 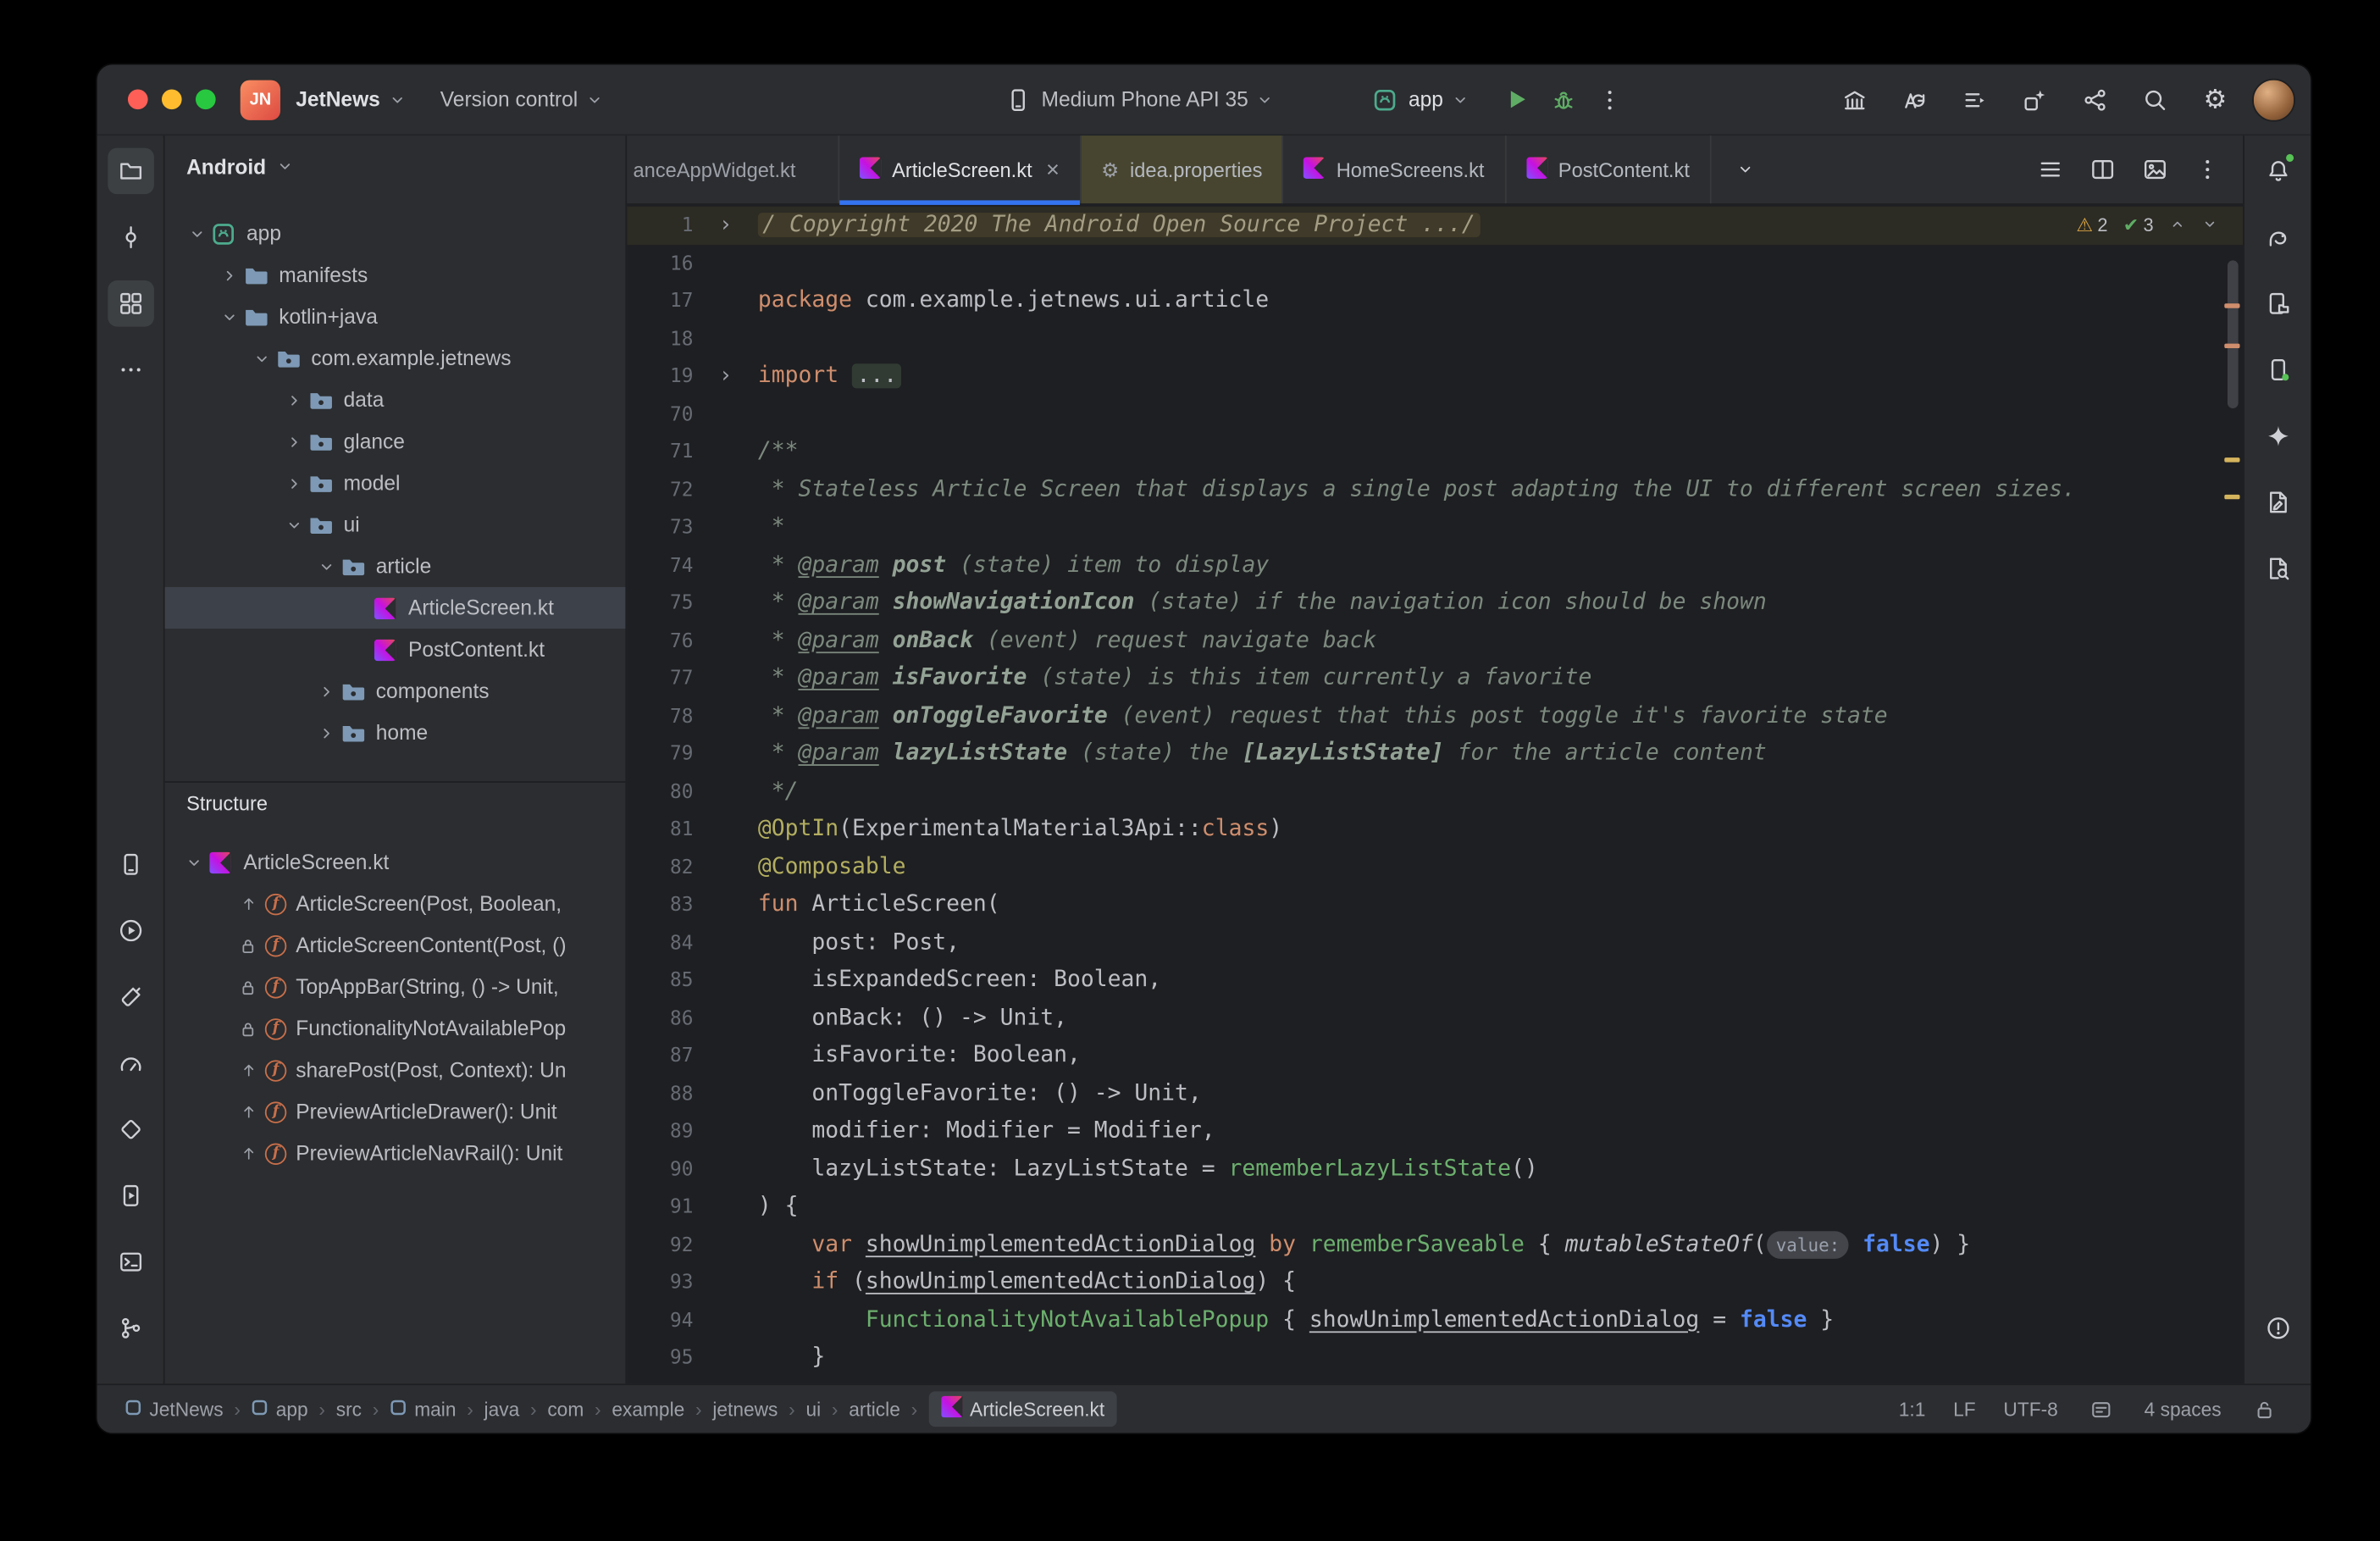 What do you see at coordinates (1975, 100) in the screenshot?
I see `todo-list-icon` at bounding box center [1975, 100].